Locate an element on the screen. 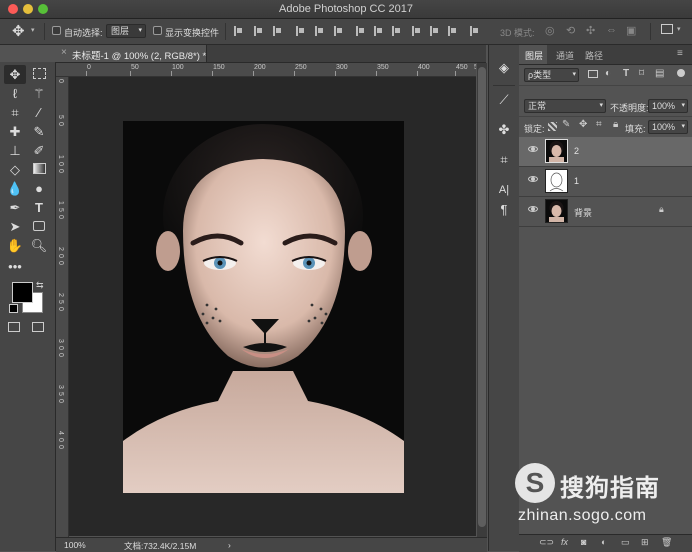  close-tab-icon: × is located at coordinates (64, 52).